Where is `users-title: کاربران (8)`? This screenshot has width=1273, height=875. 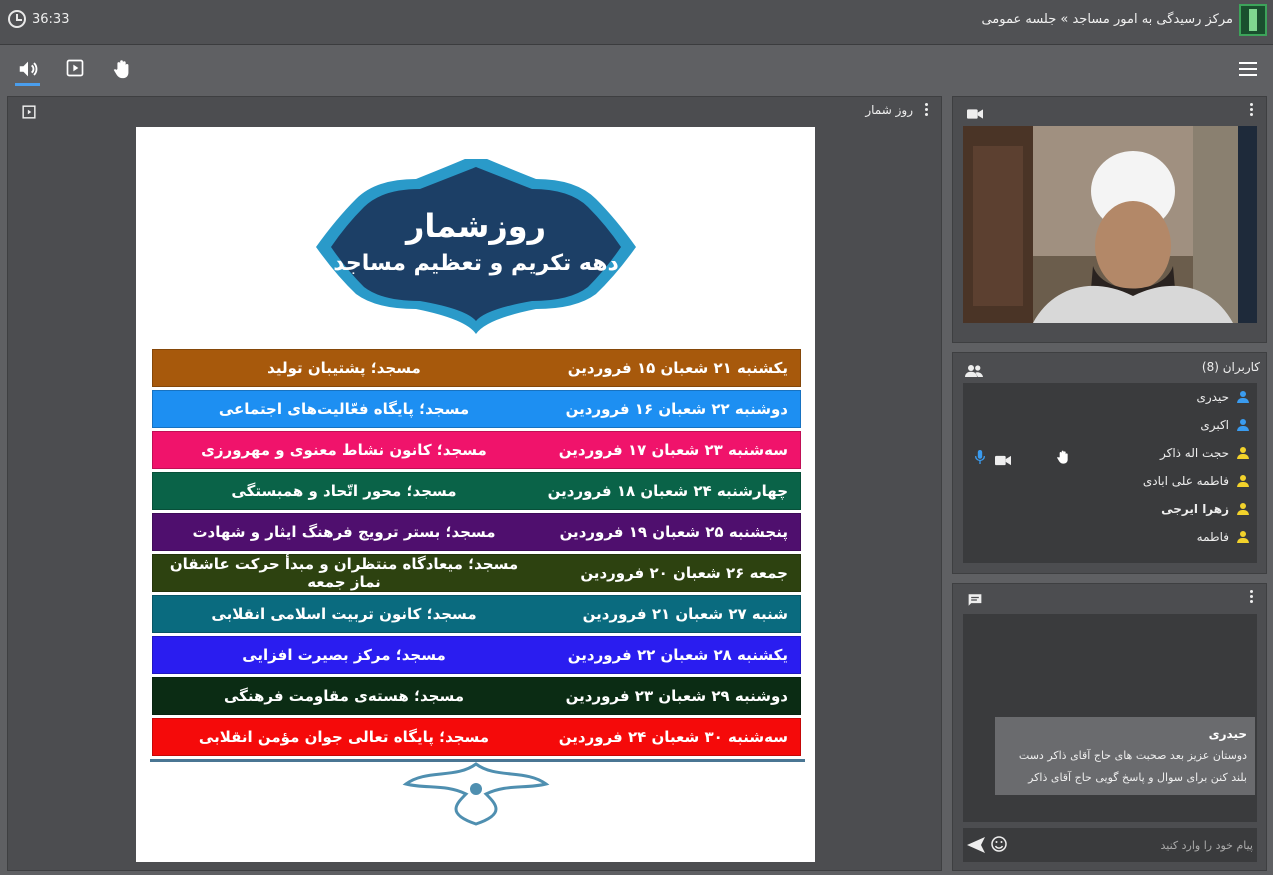
users-title: کاربران (8) is located at coordinates (1230, 367).